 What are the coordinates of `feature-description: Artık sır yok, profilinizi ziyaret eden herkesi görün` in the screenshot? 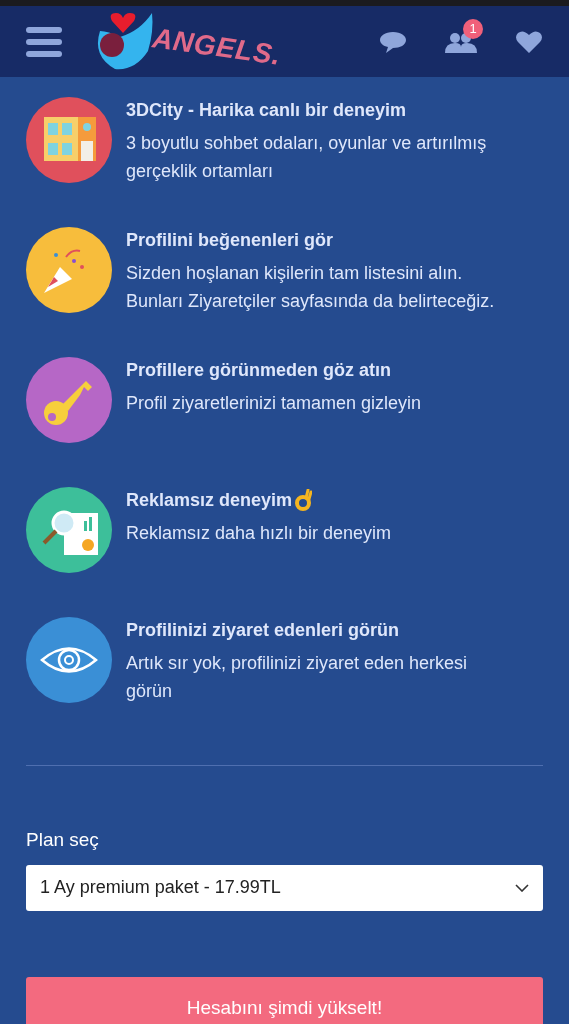 It's located at (297, 677).